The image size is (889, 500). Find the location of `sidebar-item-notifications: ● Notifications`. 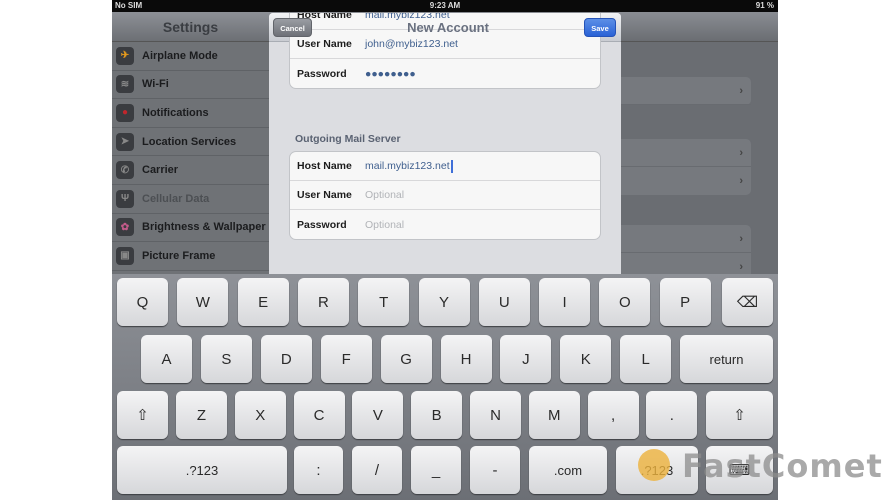

sidebar-item-notifications: ● Notifications is located at coordinates (190, 113).